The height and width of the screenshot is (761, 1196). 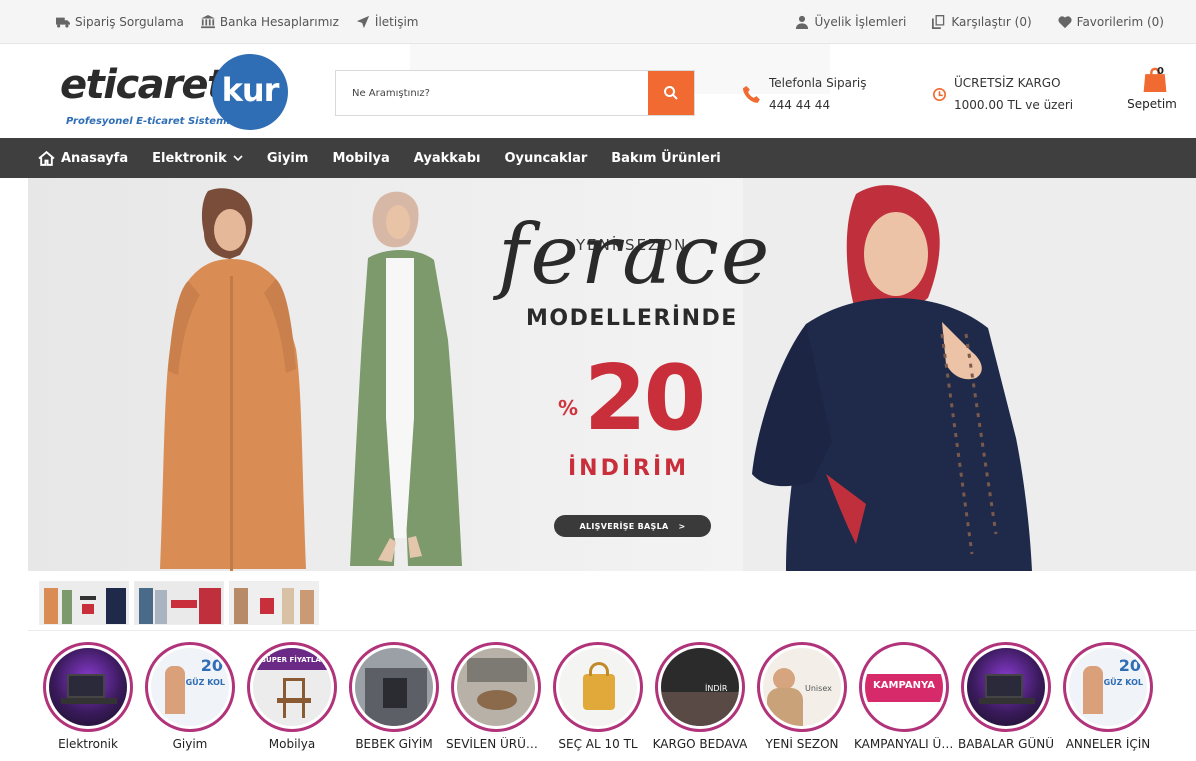 I want to click on thumbnail-1-image, so click(x=84, y=603).